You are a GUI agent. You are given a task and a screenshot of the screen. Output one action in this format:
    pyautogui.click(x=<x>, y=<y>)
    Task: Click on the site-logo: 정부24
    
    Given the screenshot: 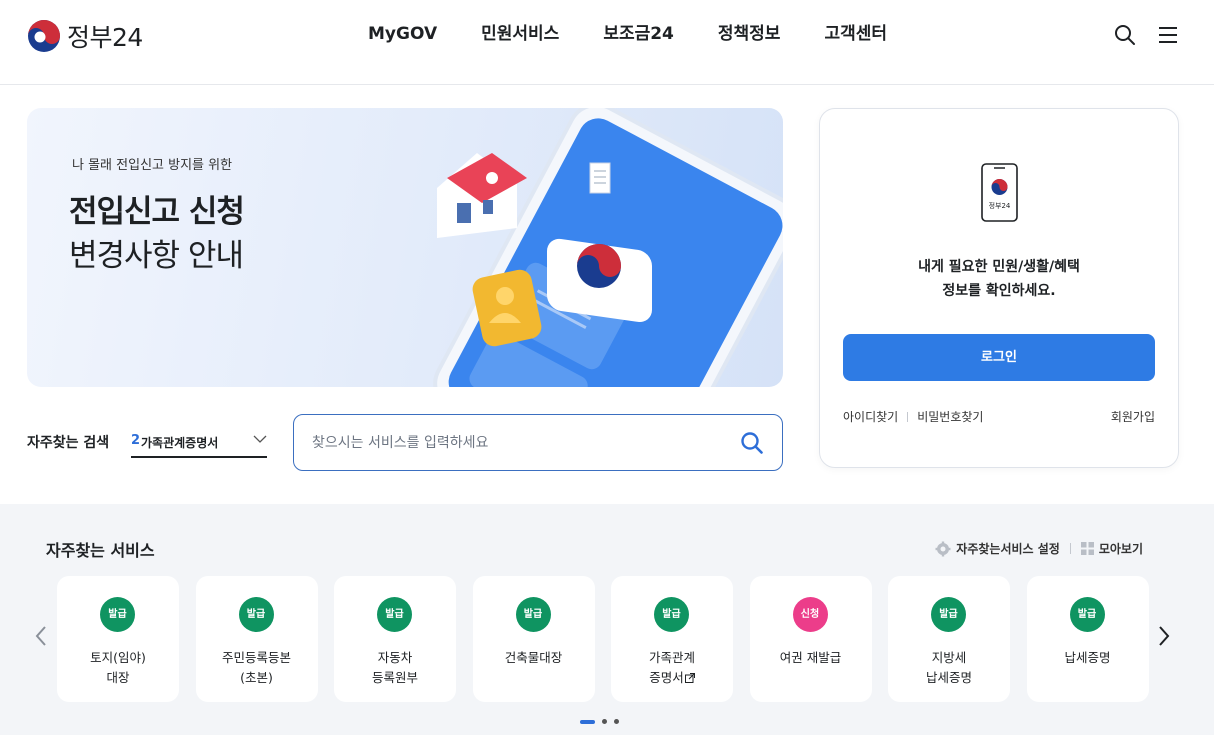 What is the action you would take?
    pyautogui.click(x=85, y=36)
    